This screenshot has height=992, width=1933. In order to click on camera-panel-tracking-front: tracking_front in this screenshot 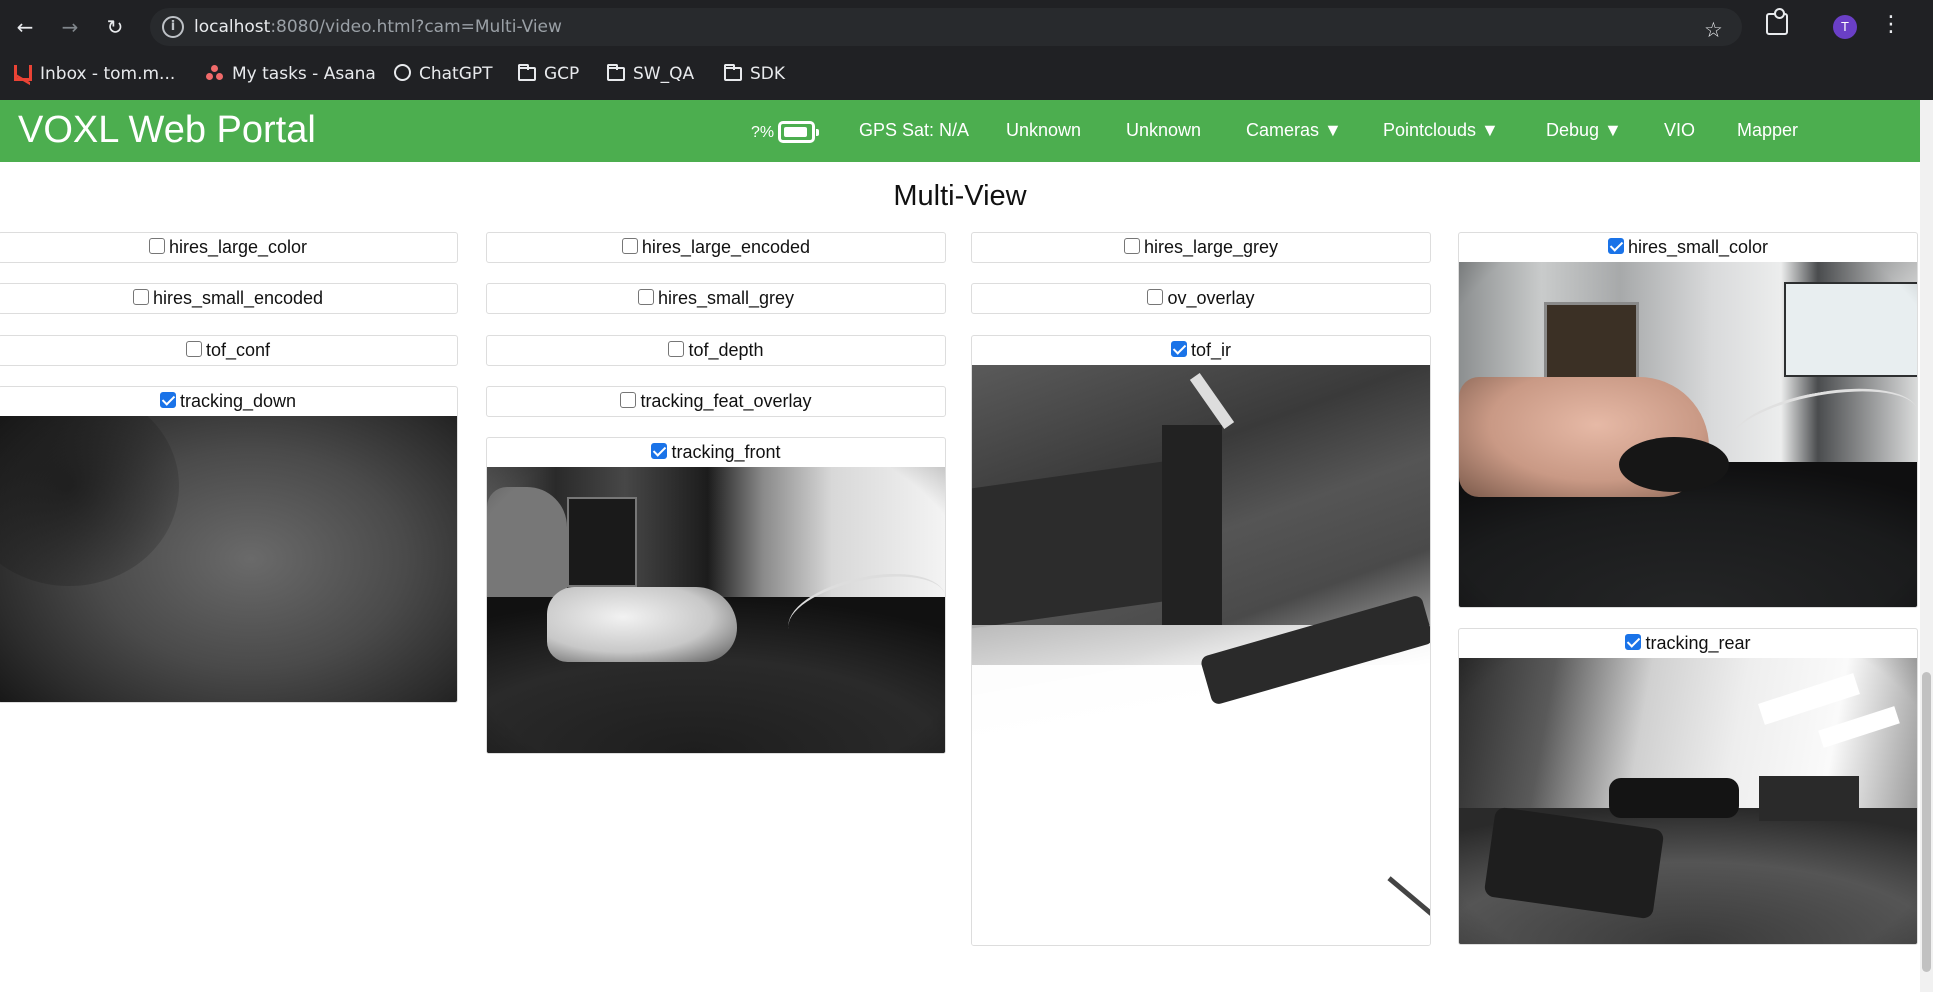, I will do `click(716, 595)`.